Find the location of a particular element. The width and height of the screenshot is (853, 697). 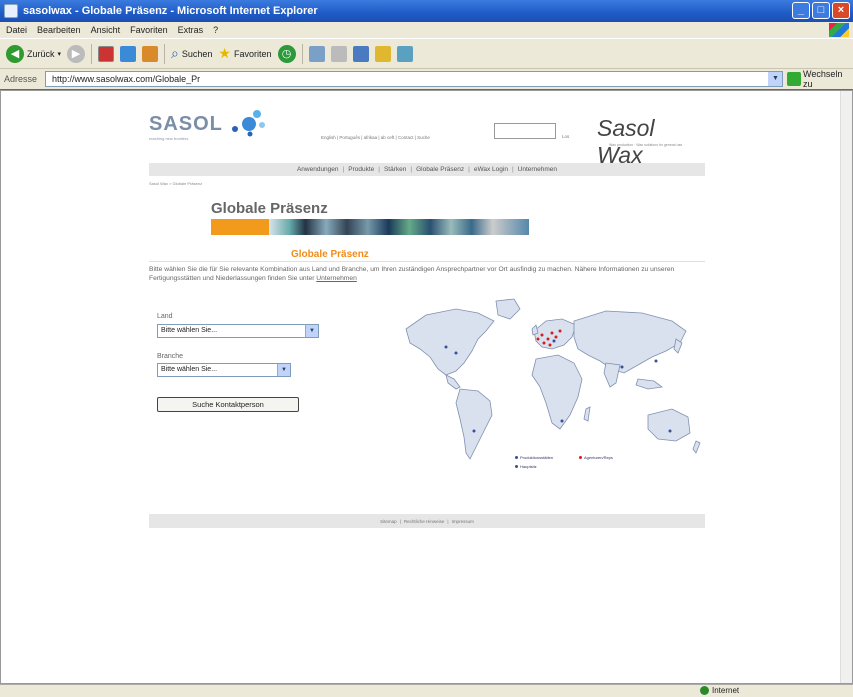

section-subtitle: Globale Präsenz is located at coordinates (330, 254).